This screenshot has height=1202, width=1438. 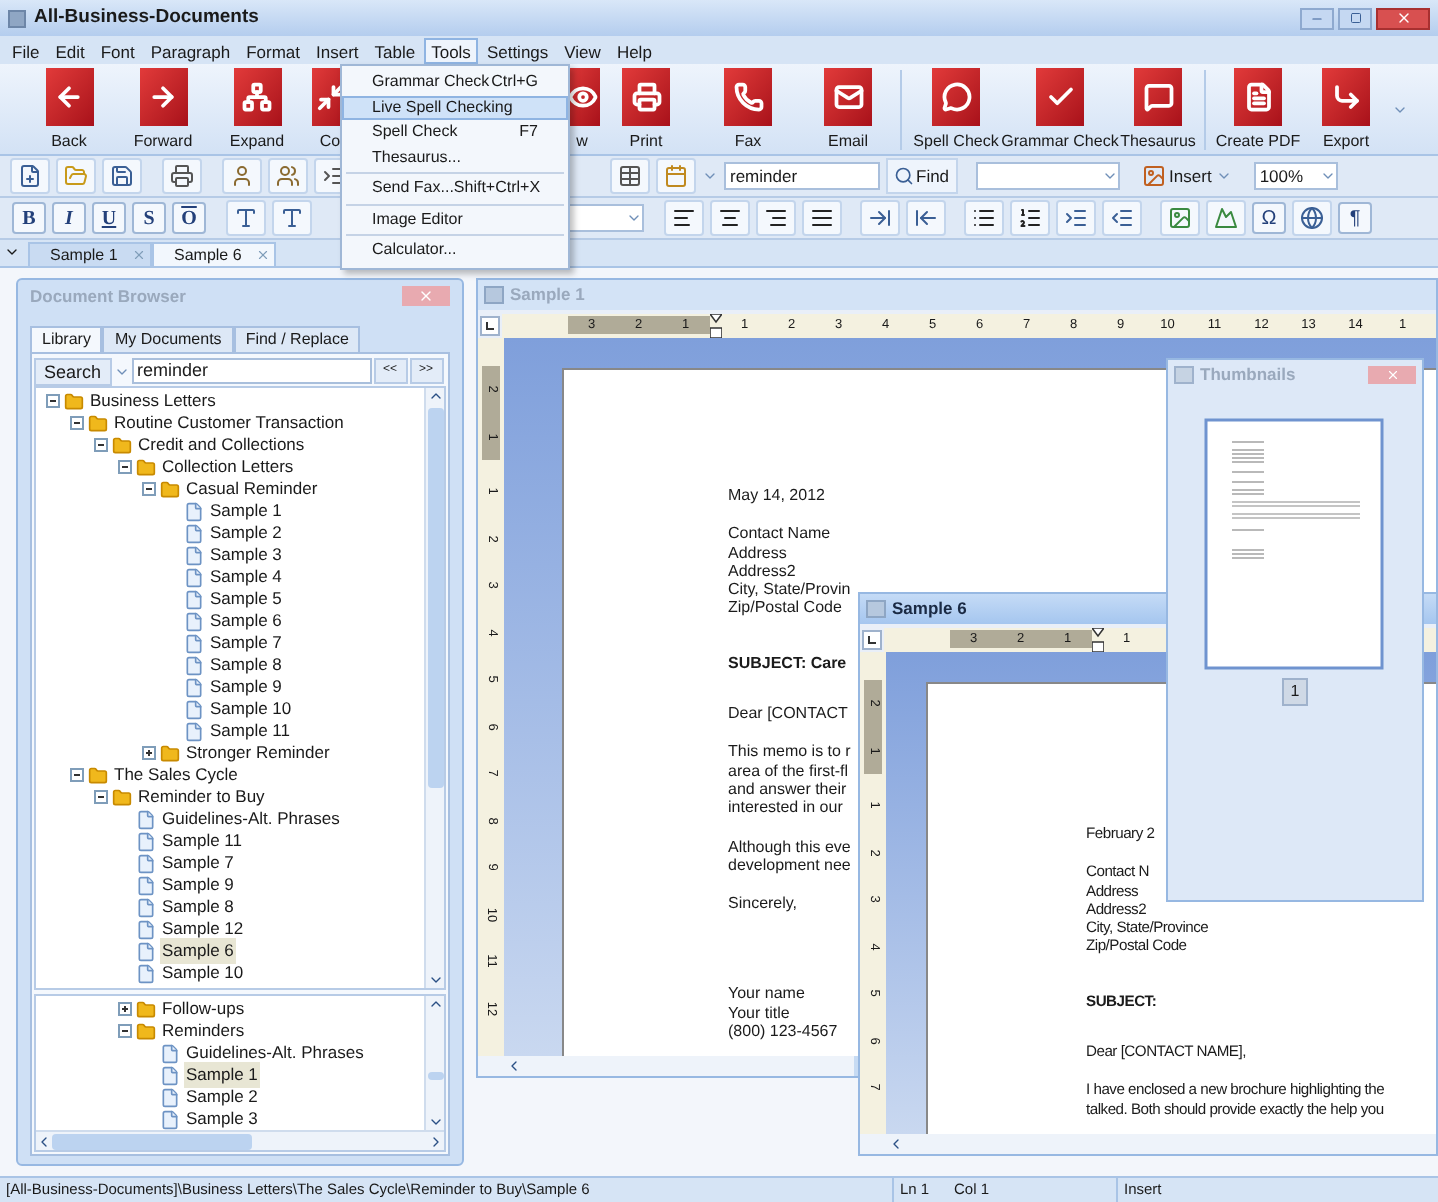 I want to click on tree-item: Stronger Reminder, so click(x=258, y=753).